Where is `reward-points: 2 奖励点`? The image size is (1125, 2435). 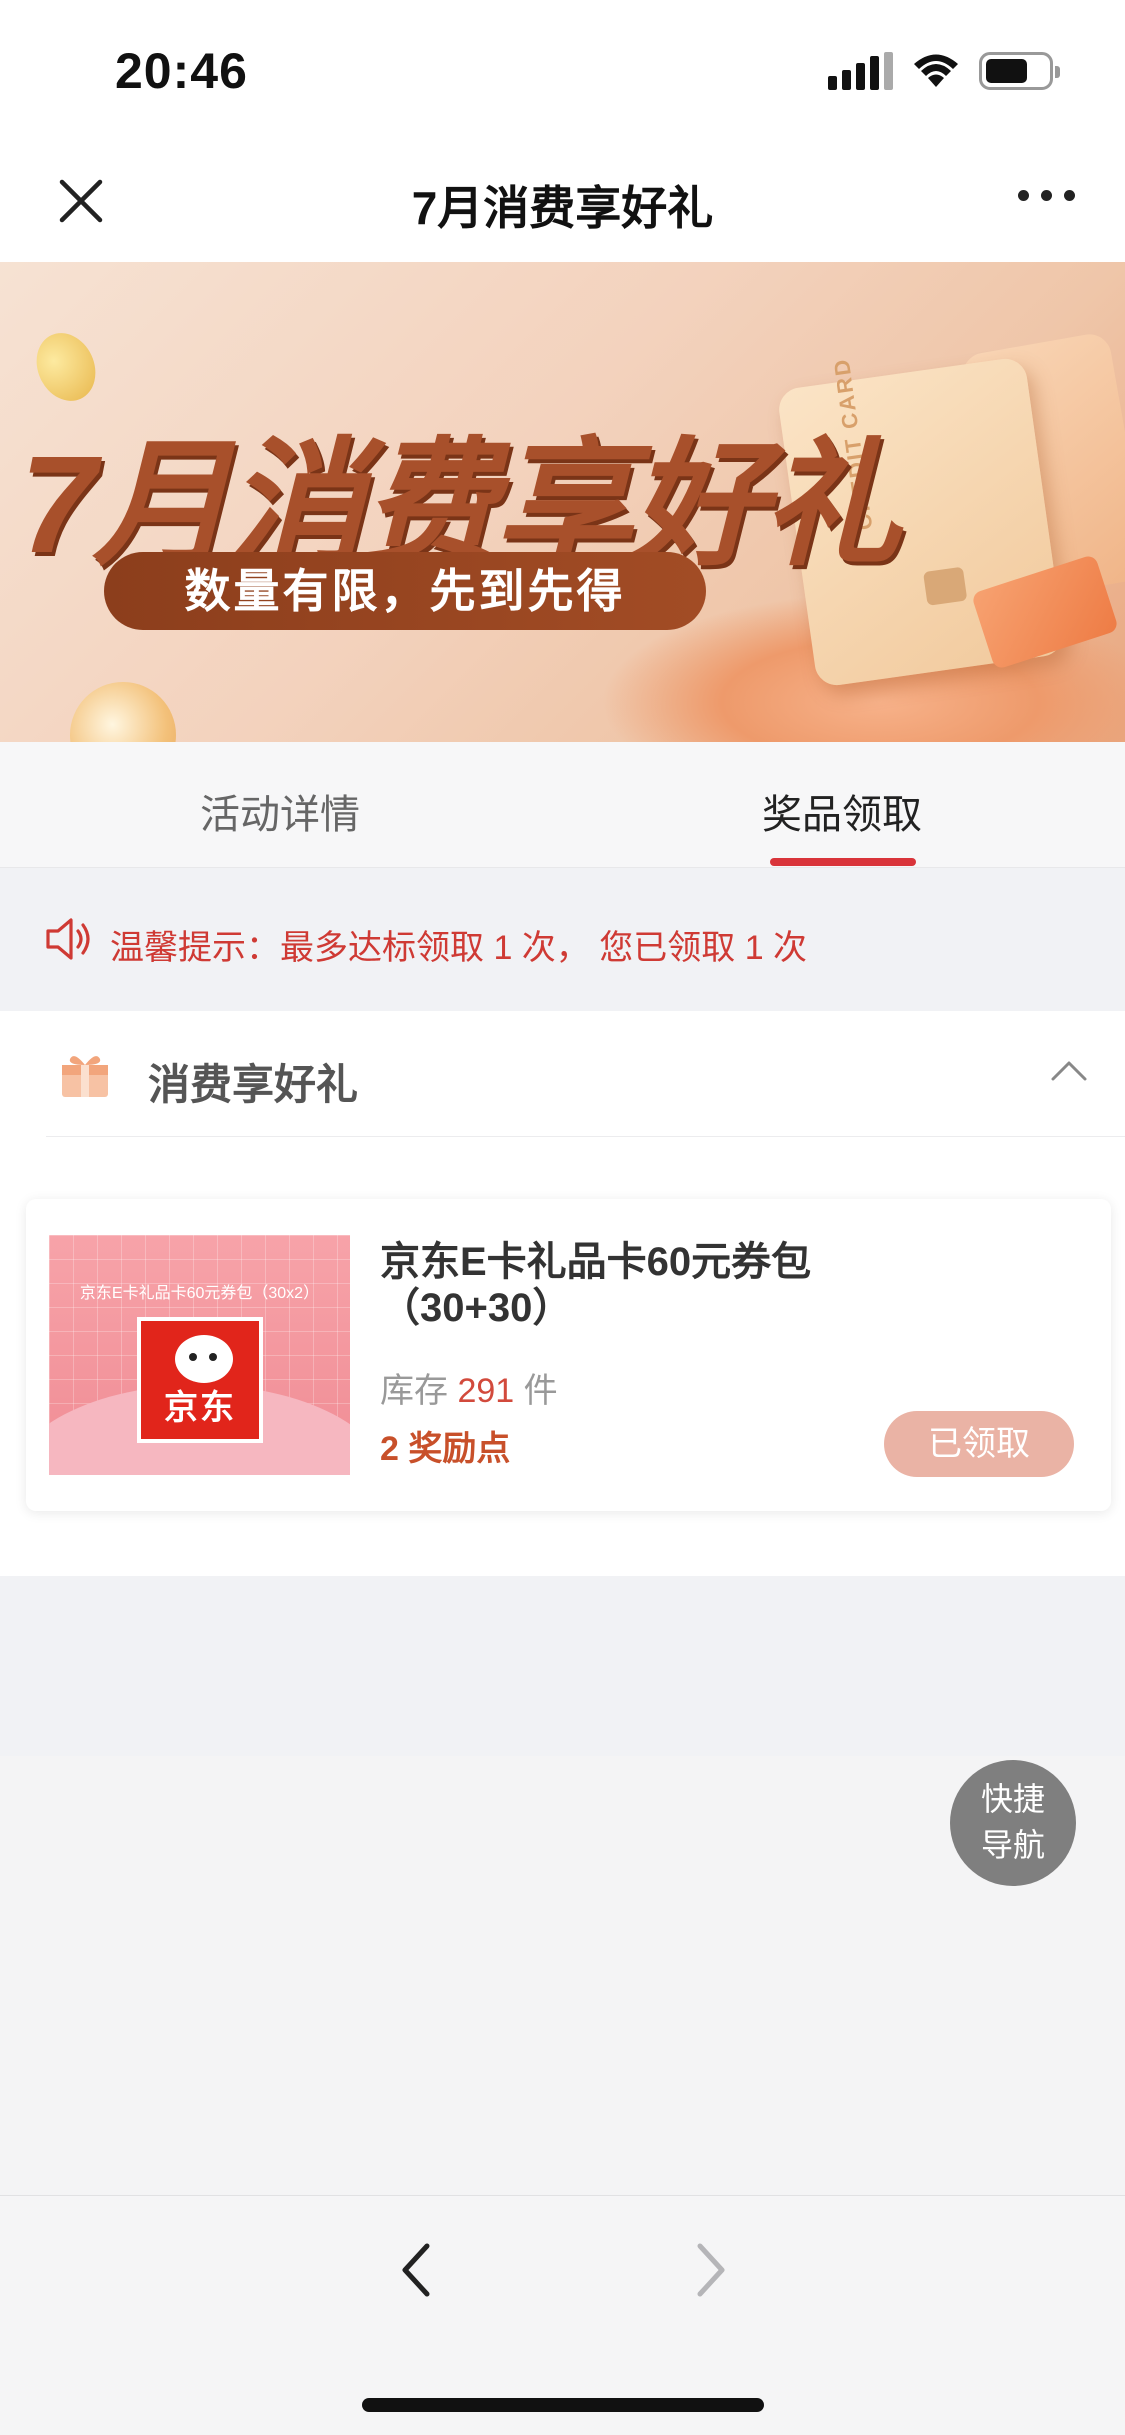
reward-points: 2 奖励点 is located at coordinates (445, 1449).